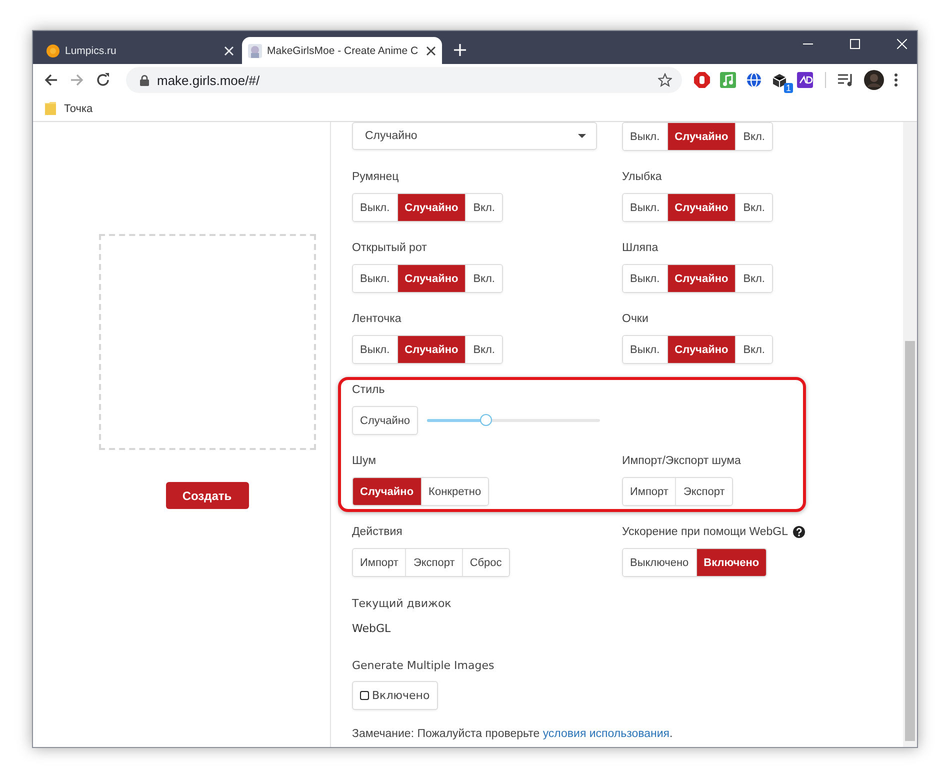 The height and width of the screenshot is (780, 950). Describe the element at coordinates (799, 532) in the screenshot. I see `help-icon` at that location.